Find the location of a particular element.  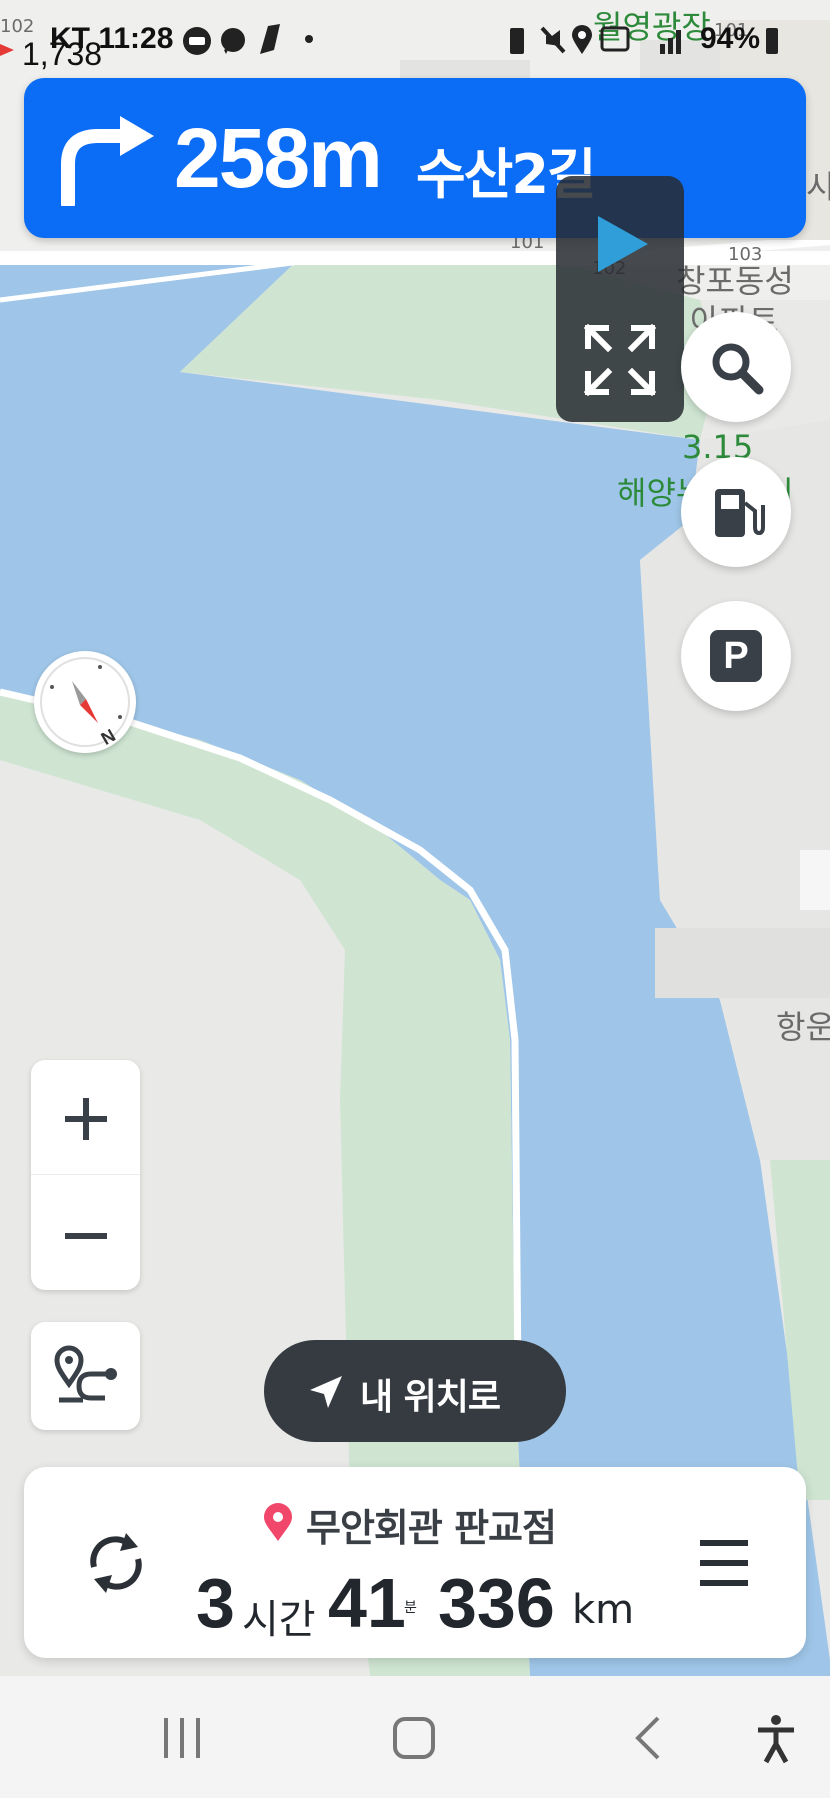

battery-saver-icon is located at coordinates (517, 41).